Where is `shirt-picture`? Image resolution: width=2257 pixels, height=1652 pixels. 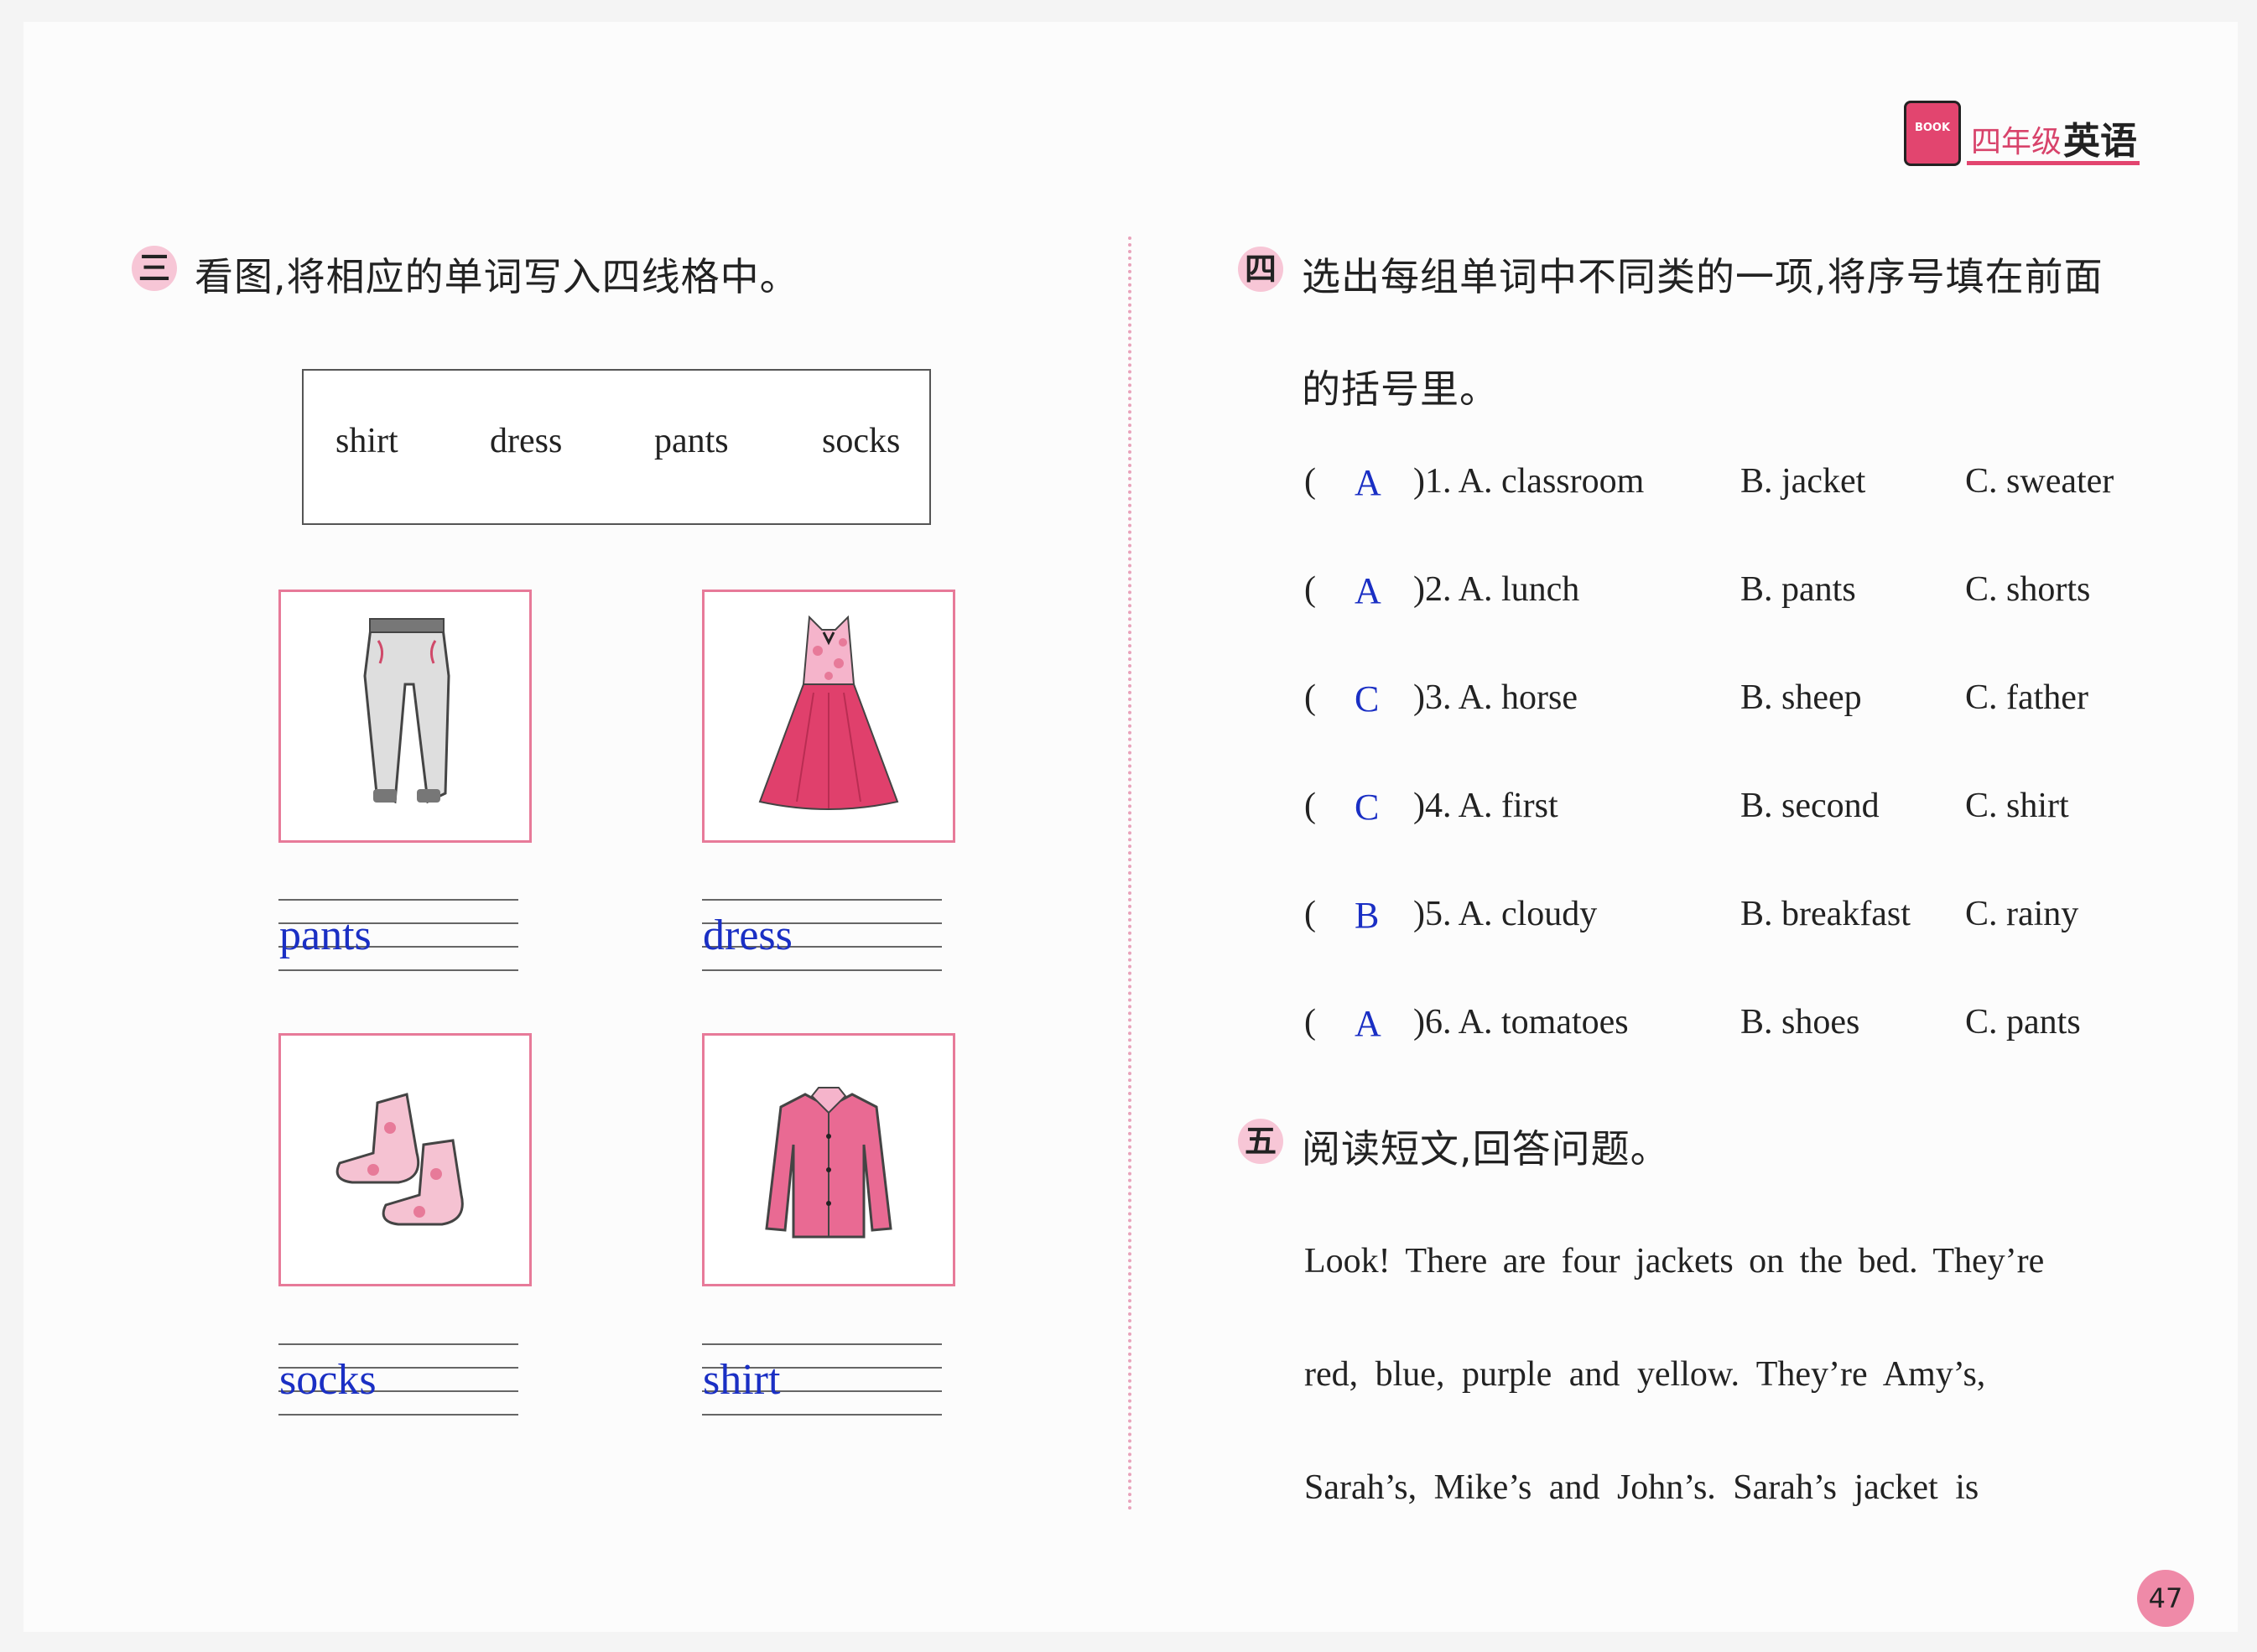
shirt-picture is located at coordinates (828, 1159).